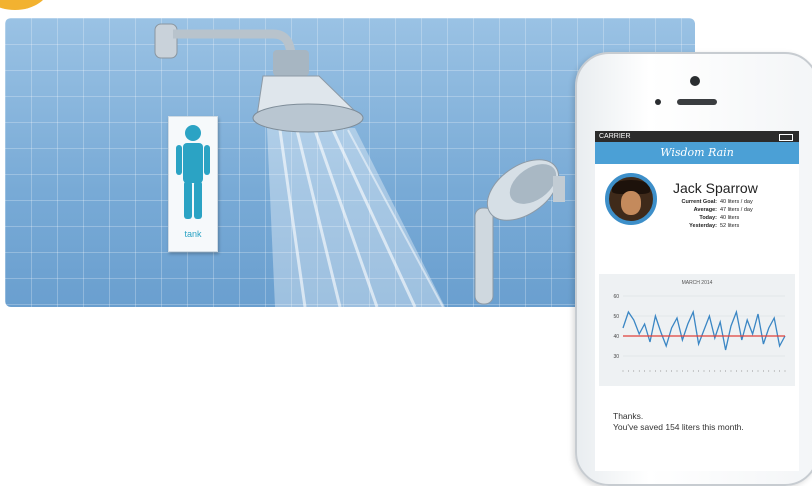 The height and width of the screenshot is (486, 812). What do you see at coordinates (631, 199) in the screenshot?
I see `avatar` at bounding box center [631, 199].